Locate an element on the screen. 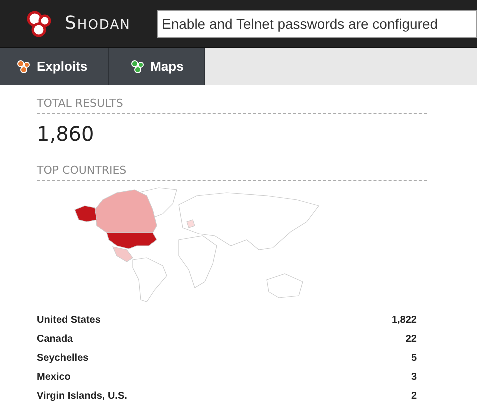 Image resolution: width=477 pixels, height=419 pixels. total-count: 1,860 is located at coordinates (66, 134).